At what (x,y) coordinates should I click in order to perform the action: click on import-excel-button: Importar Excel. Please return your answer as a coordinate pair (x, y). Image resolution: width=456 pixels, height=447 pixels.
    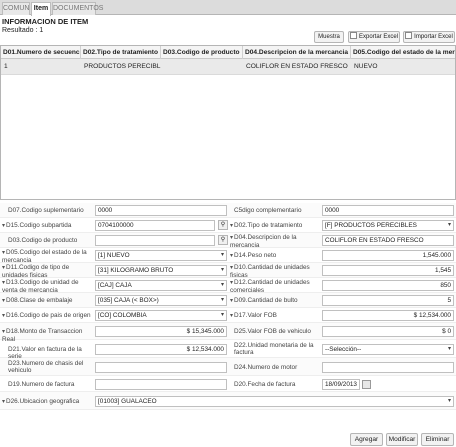
    Looking at the image, I should click on (429, 37).